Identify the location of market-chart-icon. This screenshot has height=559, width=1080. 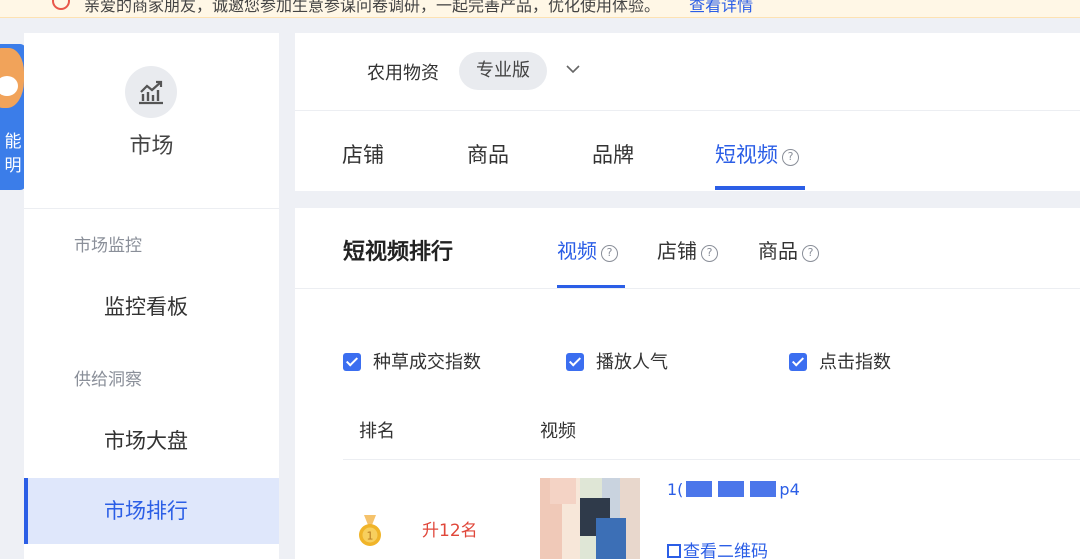
(151, 92).